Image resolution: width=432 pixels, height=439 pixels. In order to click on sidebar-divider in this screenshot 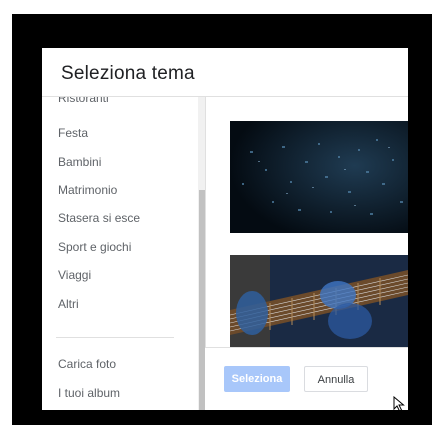, I will do `click(115, 337)`.